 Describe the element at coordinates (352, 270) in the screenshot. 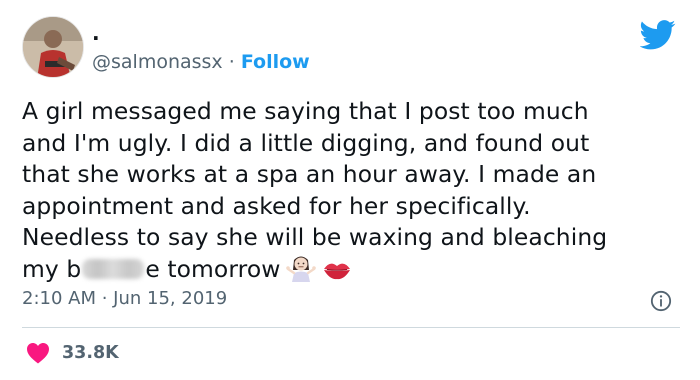

I see `tweet-last-line: my b e tomorrow` at that location.